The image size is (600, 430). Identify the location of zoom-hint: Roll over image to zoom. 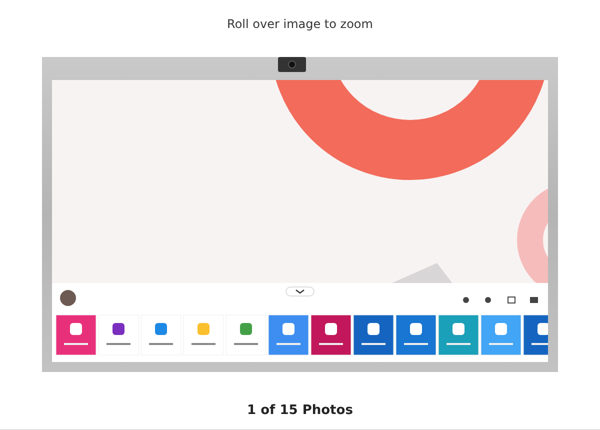
(300, 24).